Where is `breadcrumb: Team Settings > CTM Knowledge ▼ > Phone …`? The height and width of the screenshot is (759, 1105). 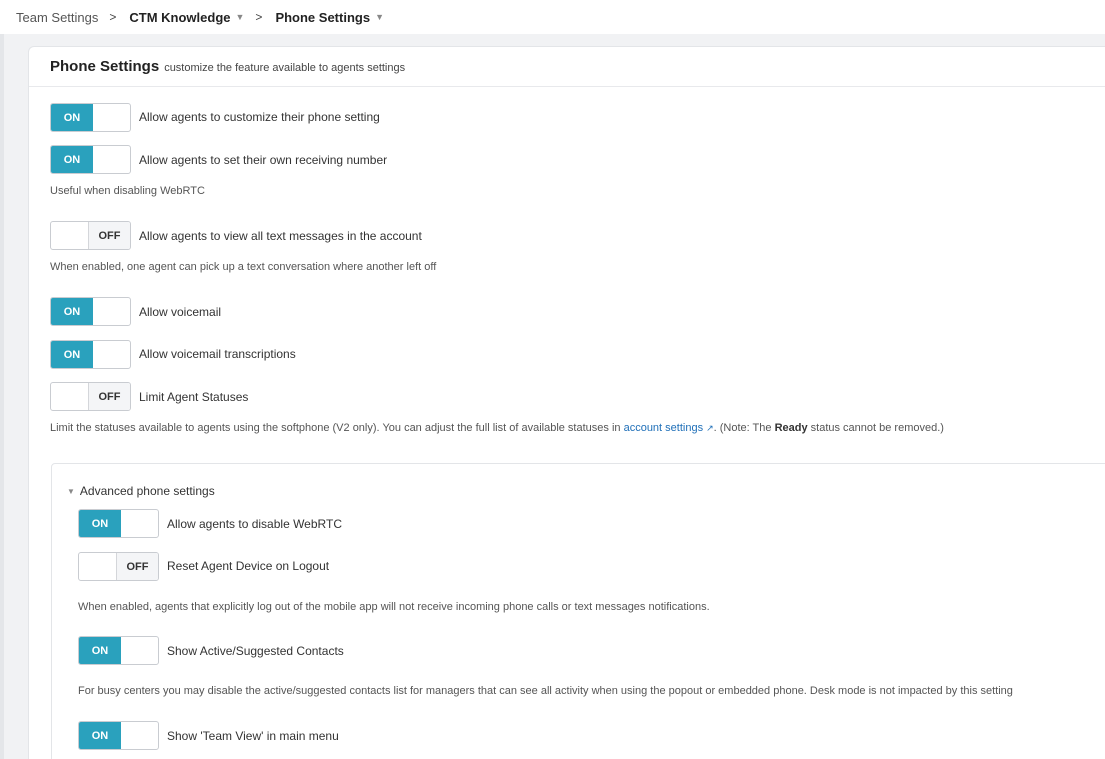 breadcrumb: Team Settings > CTM Knowledge ▼ > Phone … is located at coordinates (552, 17).